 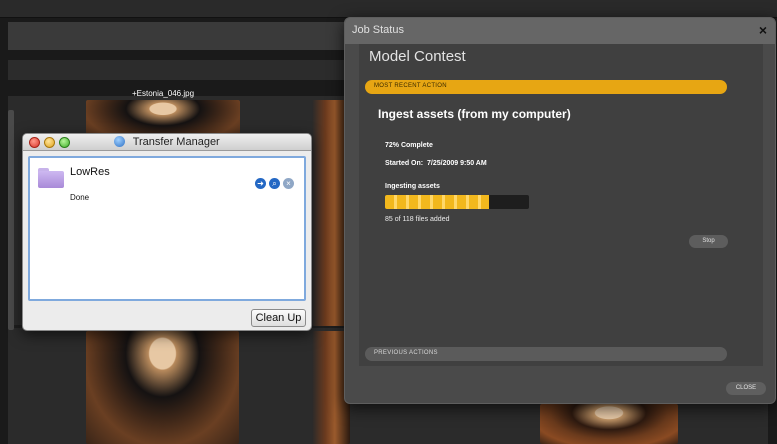 I want to click on zoom-window-icon, so click(x=64, y=142).